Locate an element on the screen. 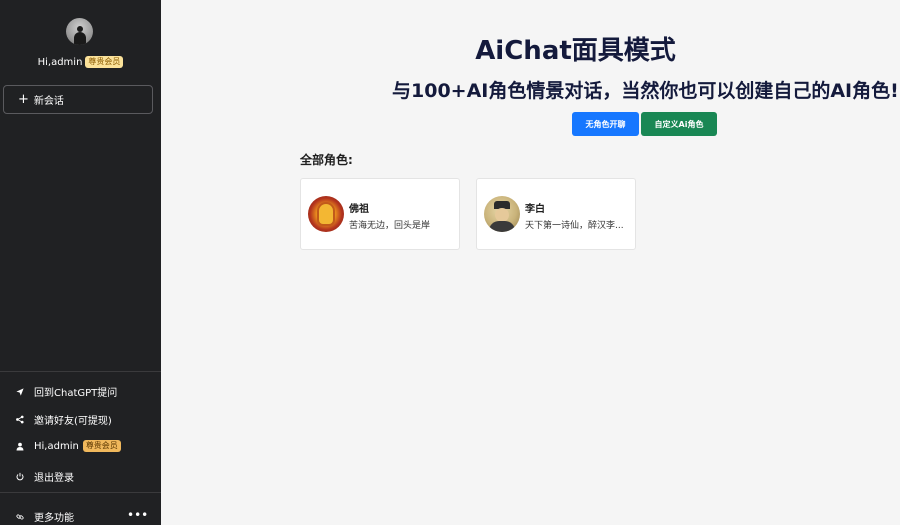  custom-role-button: 自定义Ai角色 is located at coordinates (679, 124).